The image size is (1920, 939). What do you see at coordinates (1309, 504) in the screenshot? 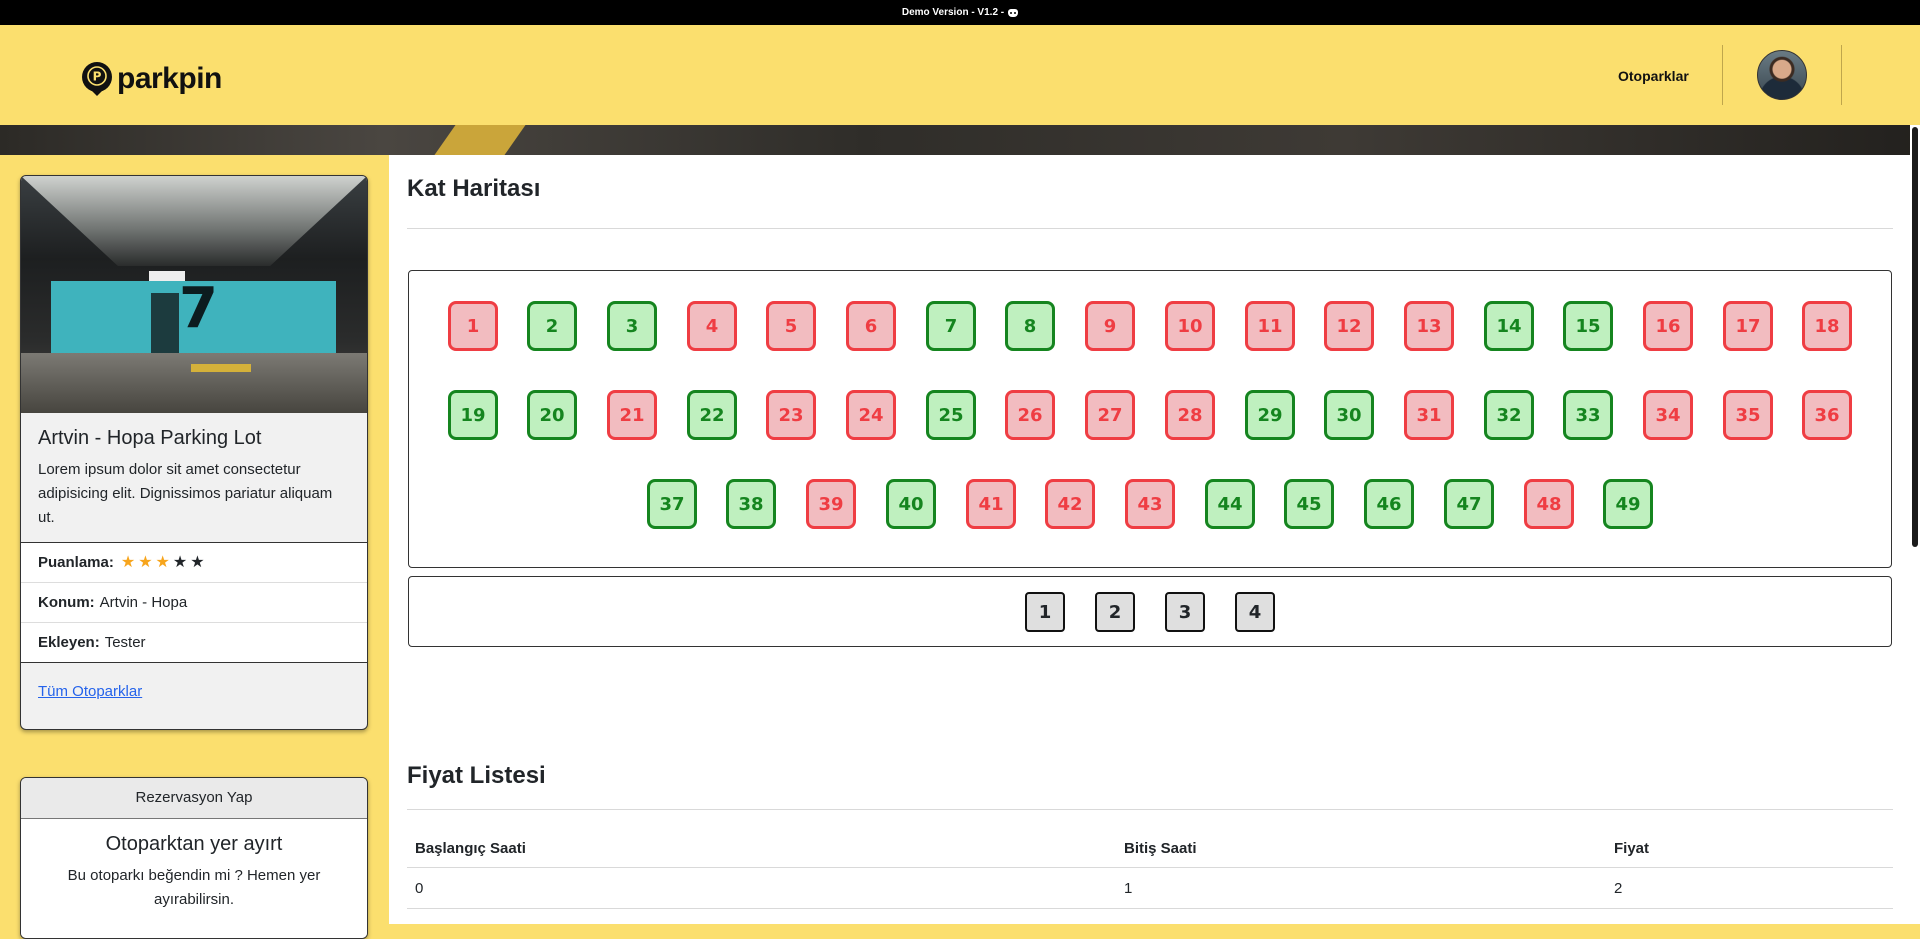
I see `parking-slot-45: 45` at bounding box center [1309, 504].